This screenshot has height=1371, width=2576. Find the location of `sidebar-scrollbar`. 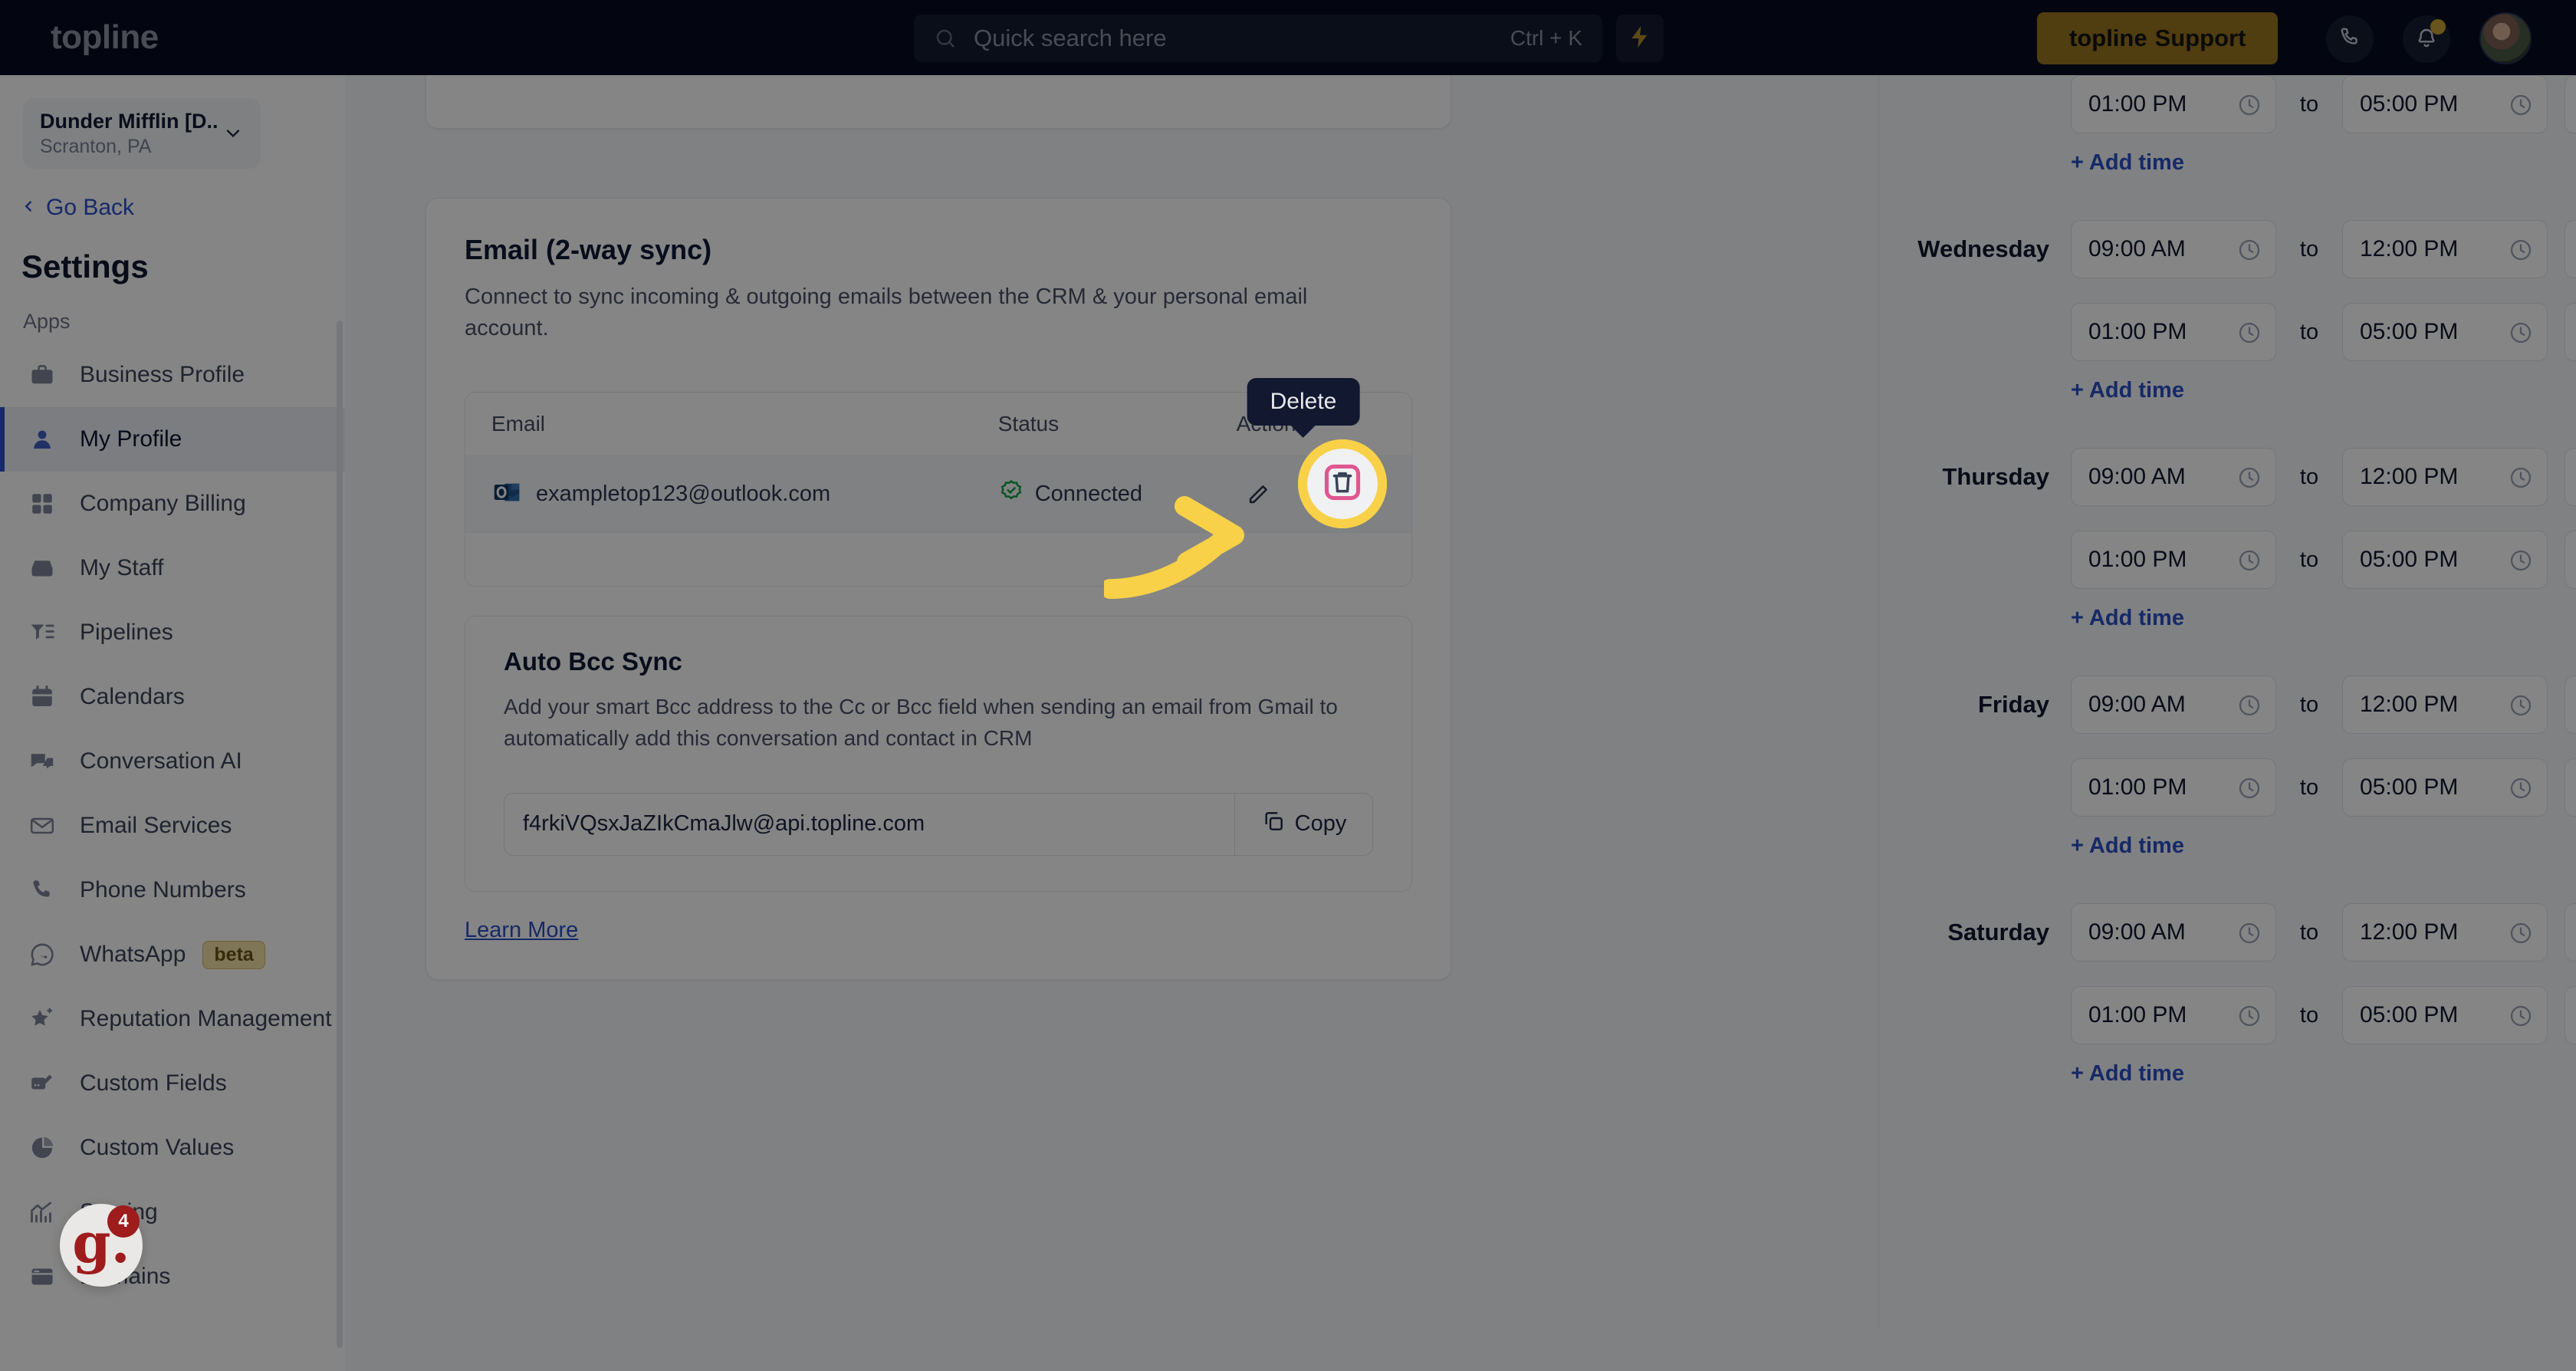

sidebar-scrollbar is located at coordinates (340, 834).